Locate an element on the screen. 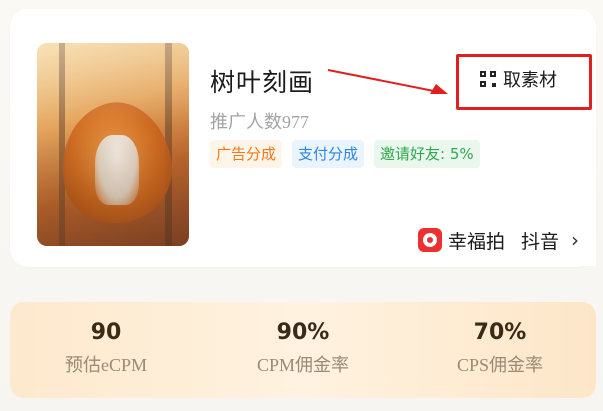 The height and width of the screenshot is (411, 603). stat-cpm-rate: 90% CPM佣金率 is located at coordinates (303, 348).